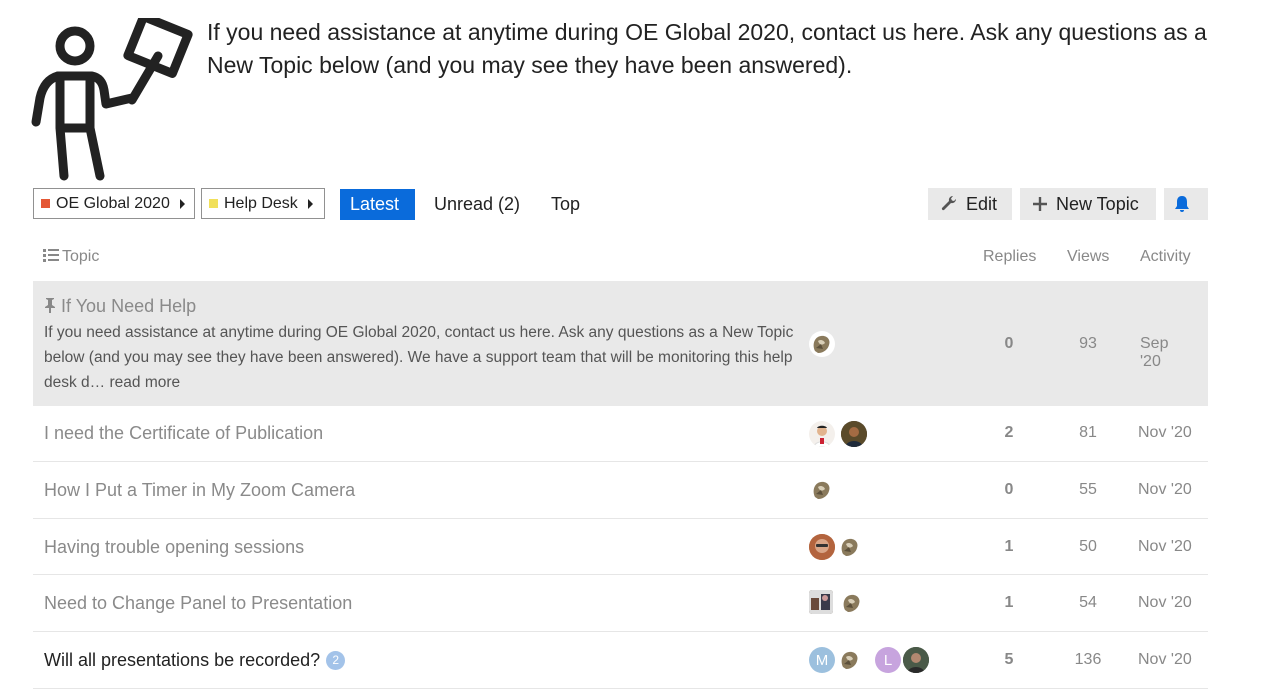 Image resolution: width=1280 pixels, height=692 pixels. I want to click on replies-count: 5, so click(1009, 659).